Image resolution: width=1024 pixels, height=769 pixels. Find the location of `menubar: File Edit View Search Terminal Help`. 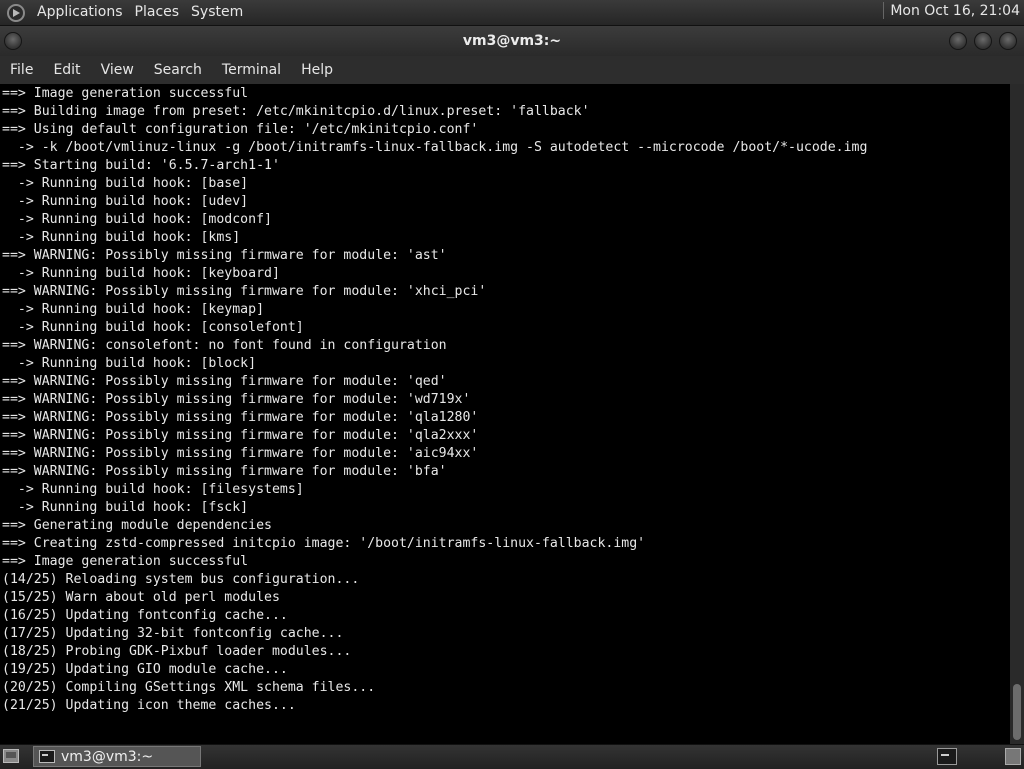

menubar: File Edit View Search Terminal Help is located at coordinates (512, 70).